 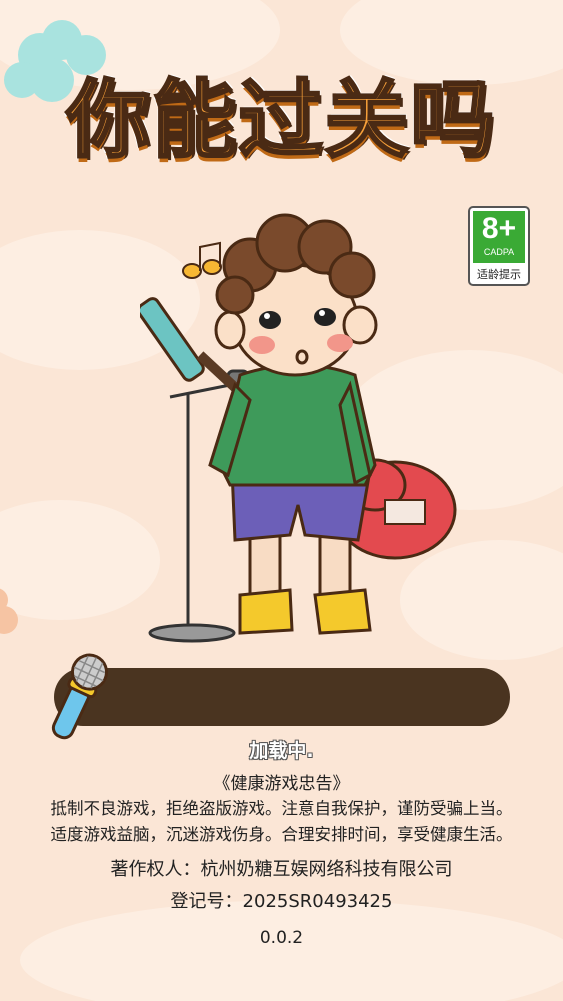 What do you see at coordinates (281, 834) in the screenshot?
I see `health-notice-line: 适度游戏益脑，沉迷游戏伤身。合理安排时间，享受健康生活。` at bounding box center [281, 834].